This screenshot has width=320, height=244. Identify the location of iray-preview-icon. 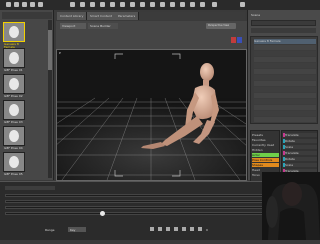
(162, 4).